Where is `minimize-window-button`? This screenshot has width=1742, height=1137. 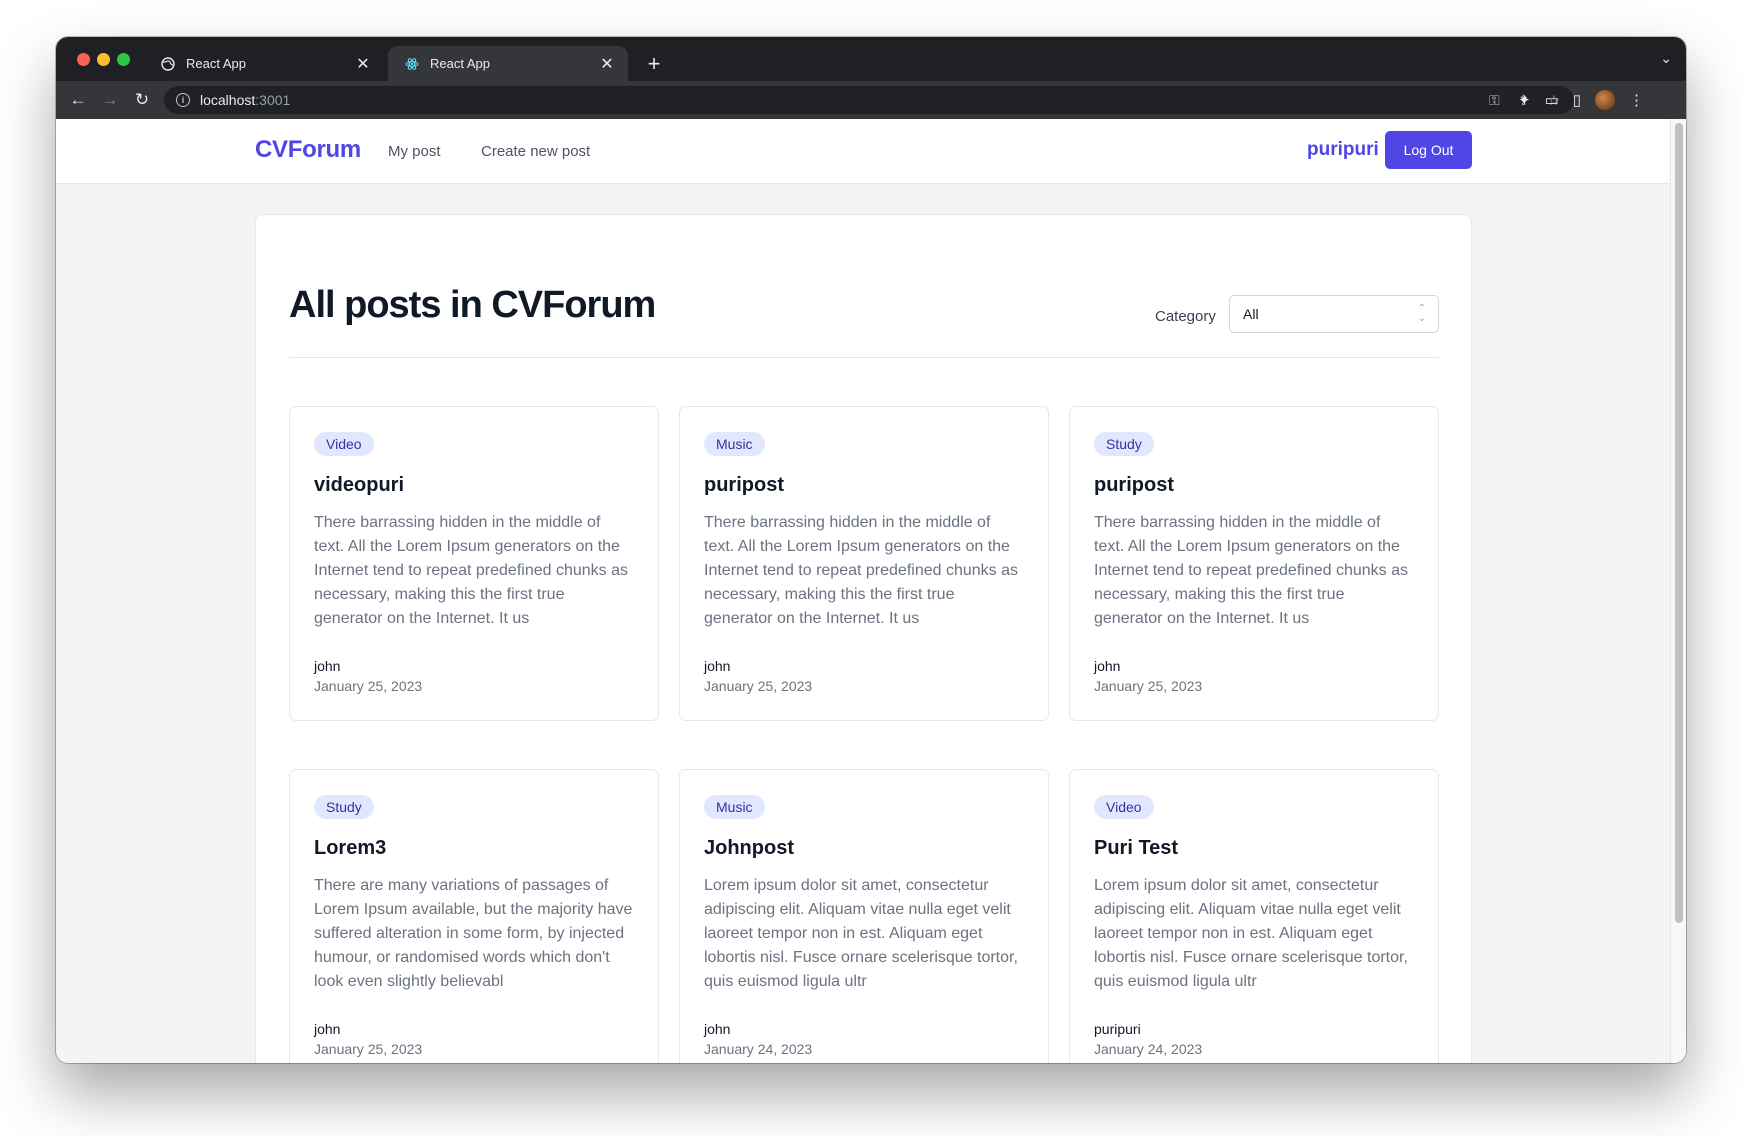
minimize-window-button is located at coordinates (103, 59).